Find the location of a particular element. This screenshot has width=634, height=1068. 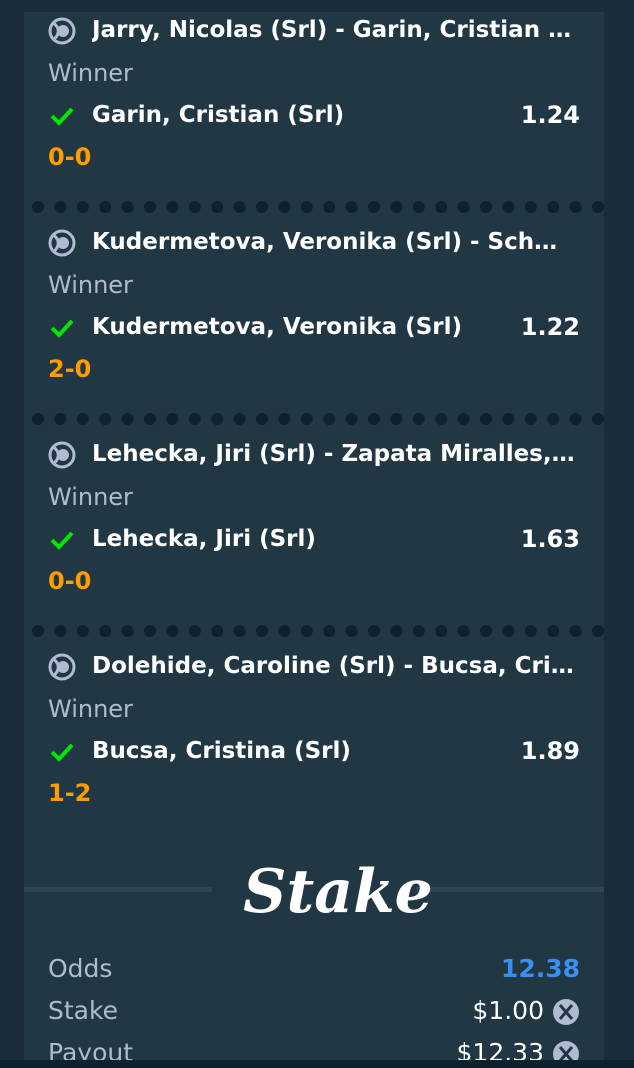

selection-odds: 1.89 is located at coordinates (550, 751).